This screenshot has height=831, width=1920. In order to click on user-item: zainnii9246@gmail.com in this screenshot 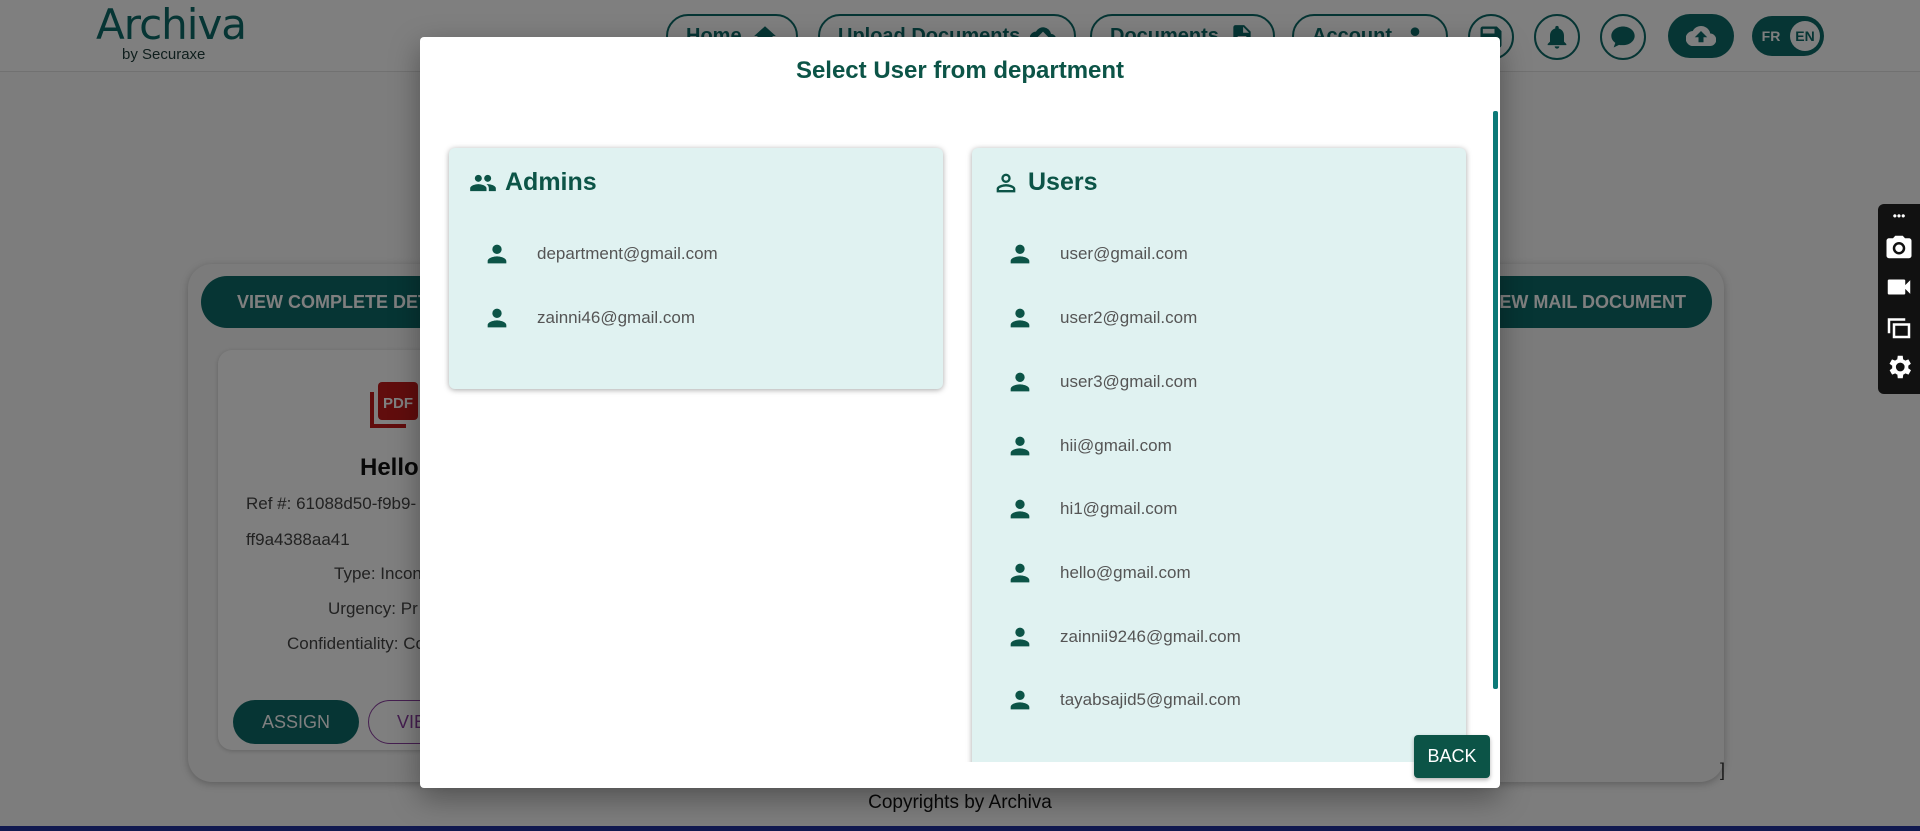, I will do `click(1123, 637)`.